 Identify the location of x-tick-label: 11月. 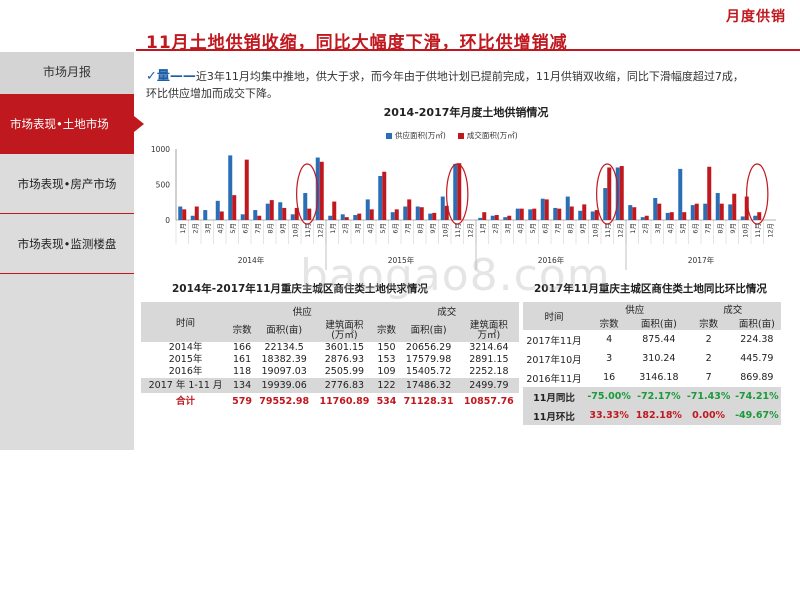
(308, 230).